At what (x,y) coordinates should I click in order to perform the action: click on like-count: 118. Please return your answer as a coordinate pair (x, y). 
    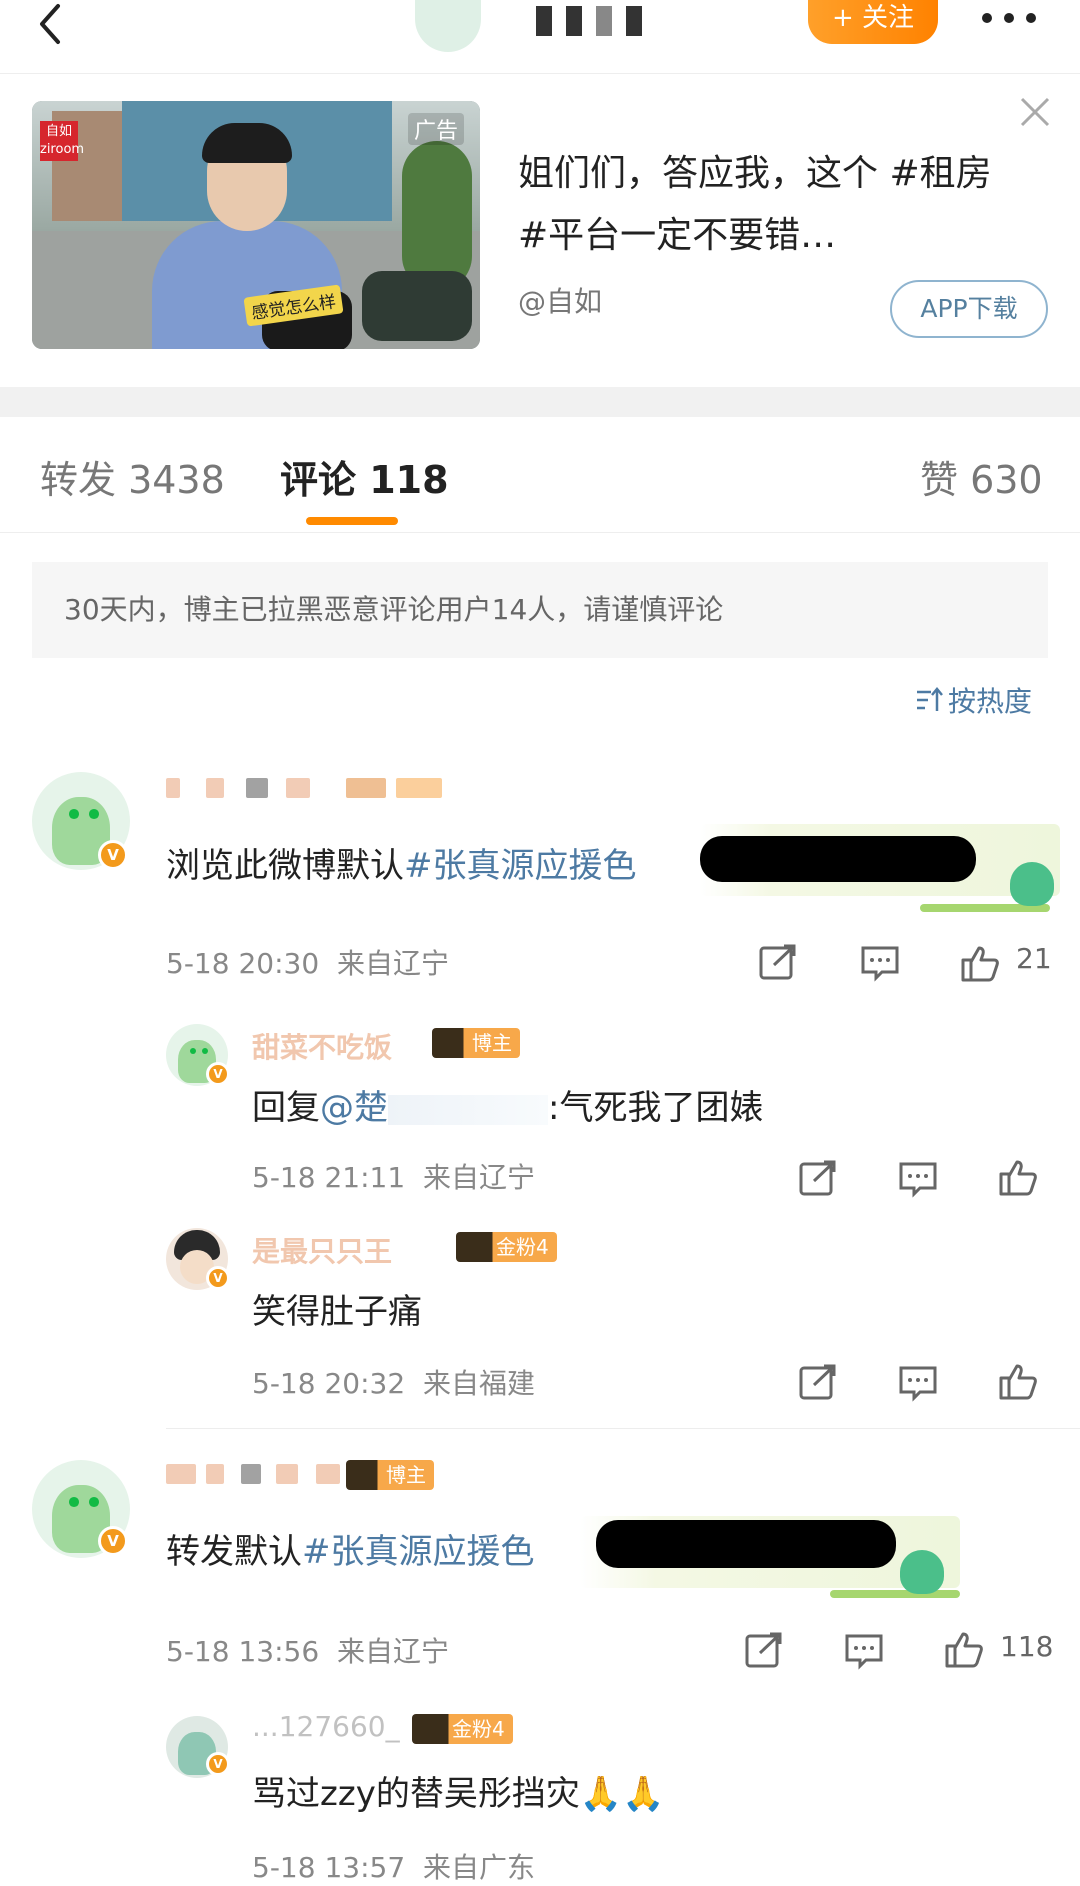
    Looking at the image, I should click on (1027, 1646).